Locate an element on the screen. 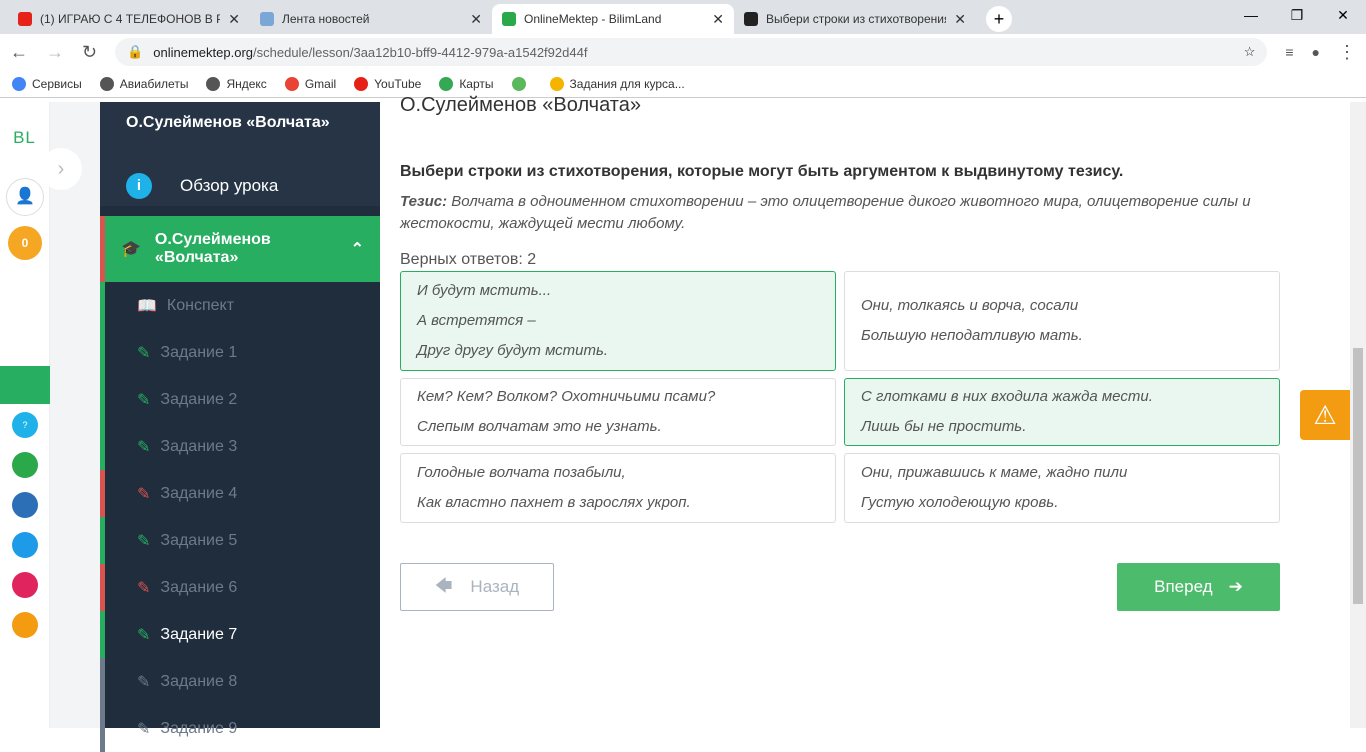  browser-tab: OnlineMektep - BilimLand ✕ is located at coordinates (613, 19).